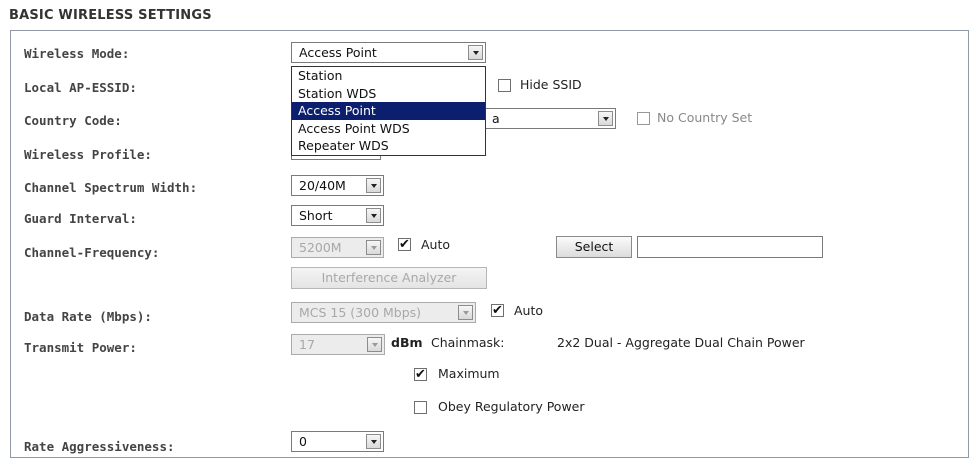 This screenshot has width=976, height=461. I want to click on dropdown-option-station-wds: Station WDS, so click(388, 94).